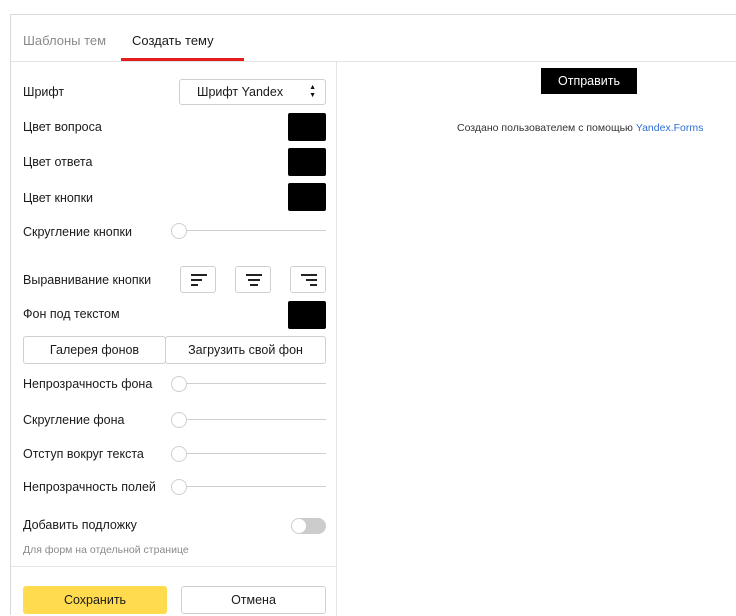  Describe the element at coordinates (308, 526) in the screenshot. I see `add-backdrop-toggle` at that location.